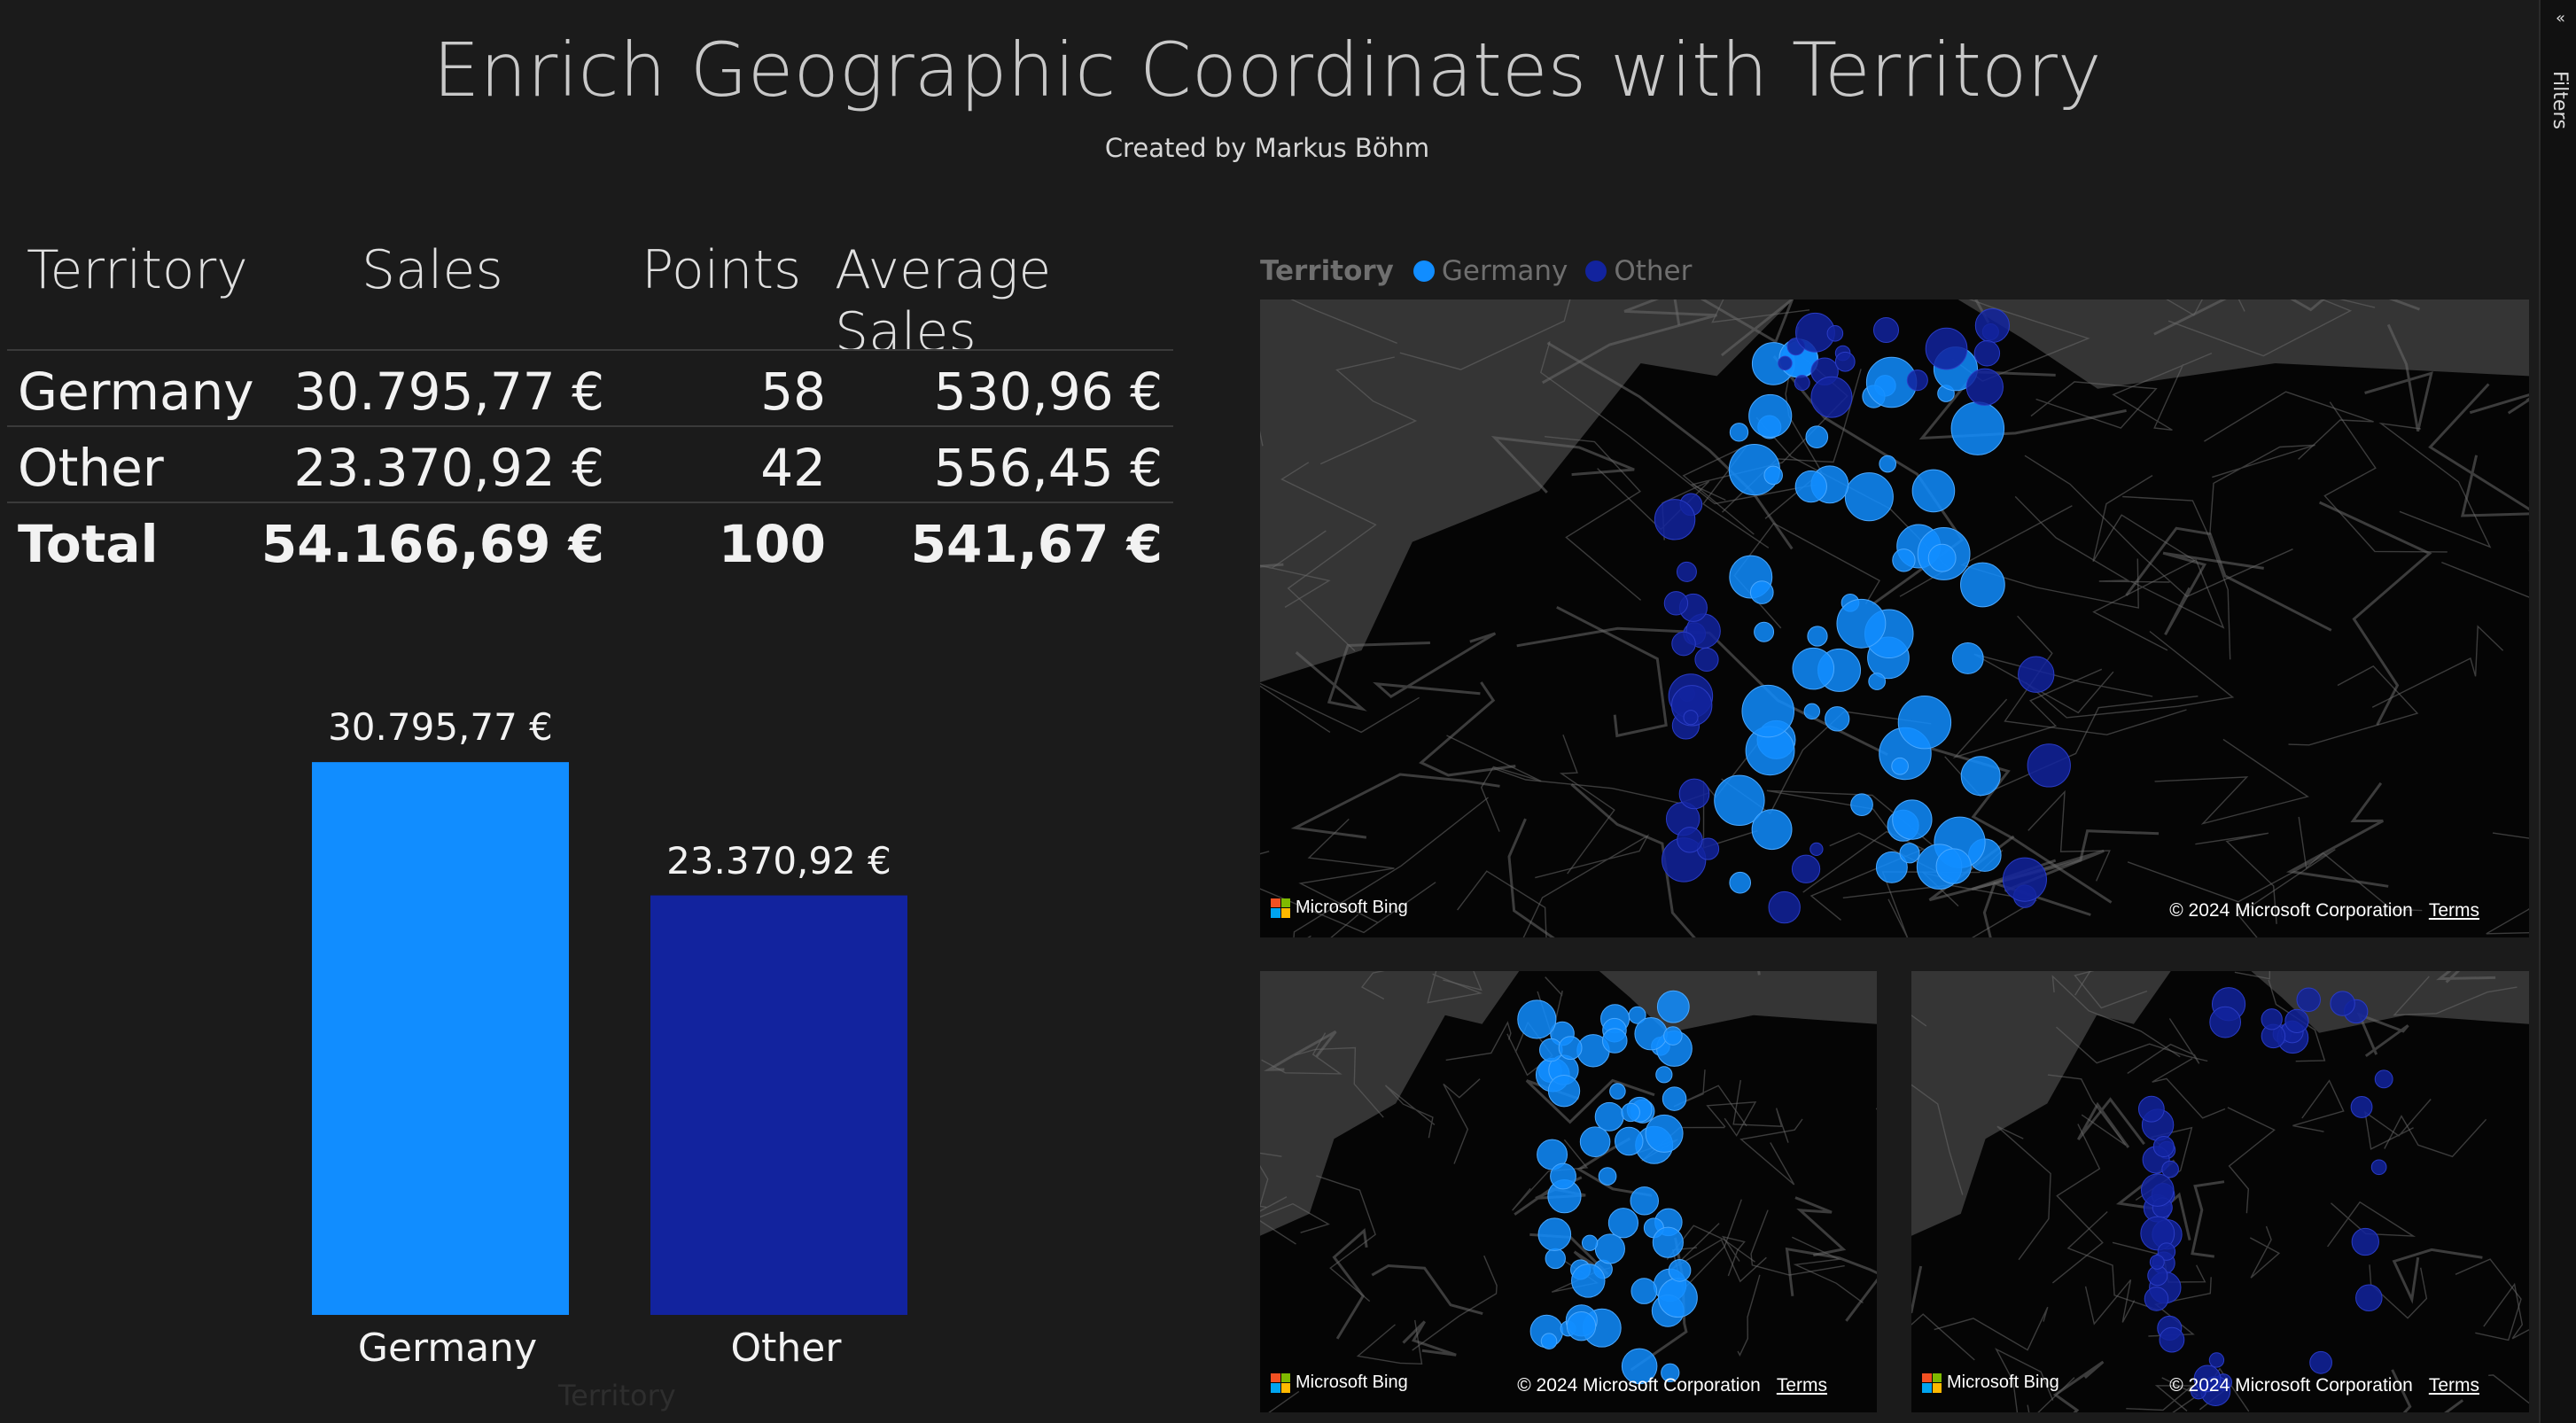 This screenshot has width=2576, height=1423. I want to click on filters-label: Filters, so click(2560, 100).